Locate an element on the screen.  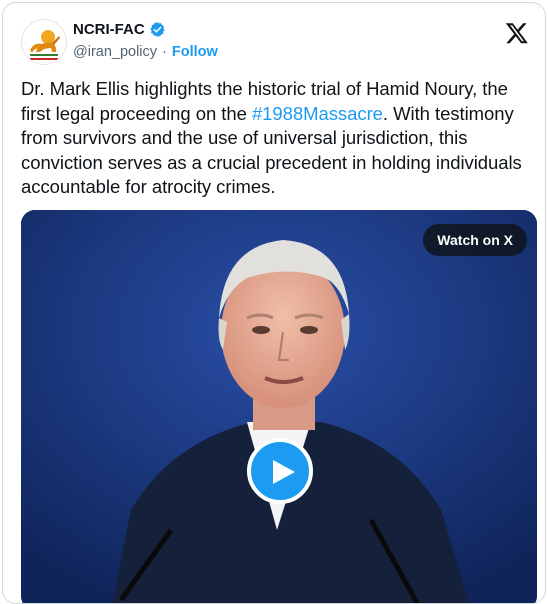
tweet-header: NCRI-FAC @iran_policy · Follow is located at coordinates (276, 42).